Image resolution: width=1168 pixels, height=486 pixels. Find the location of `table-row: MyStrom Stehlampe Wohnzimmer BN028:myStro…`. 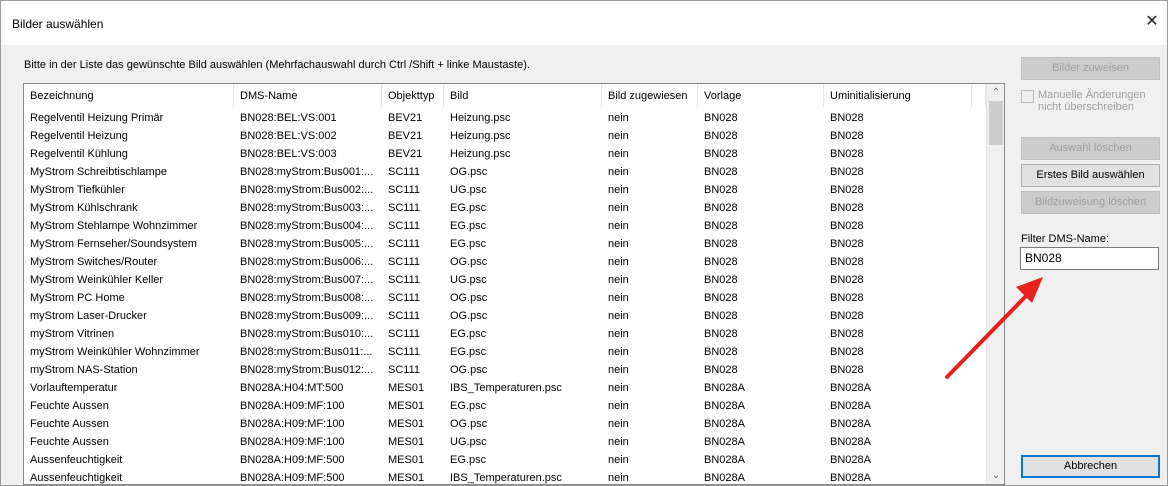

table-row: MyStrom Stehlampe Wohnzimmer BN028:myStro… is located at coordinates (505, 226).